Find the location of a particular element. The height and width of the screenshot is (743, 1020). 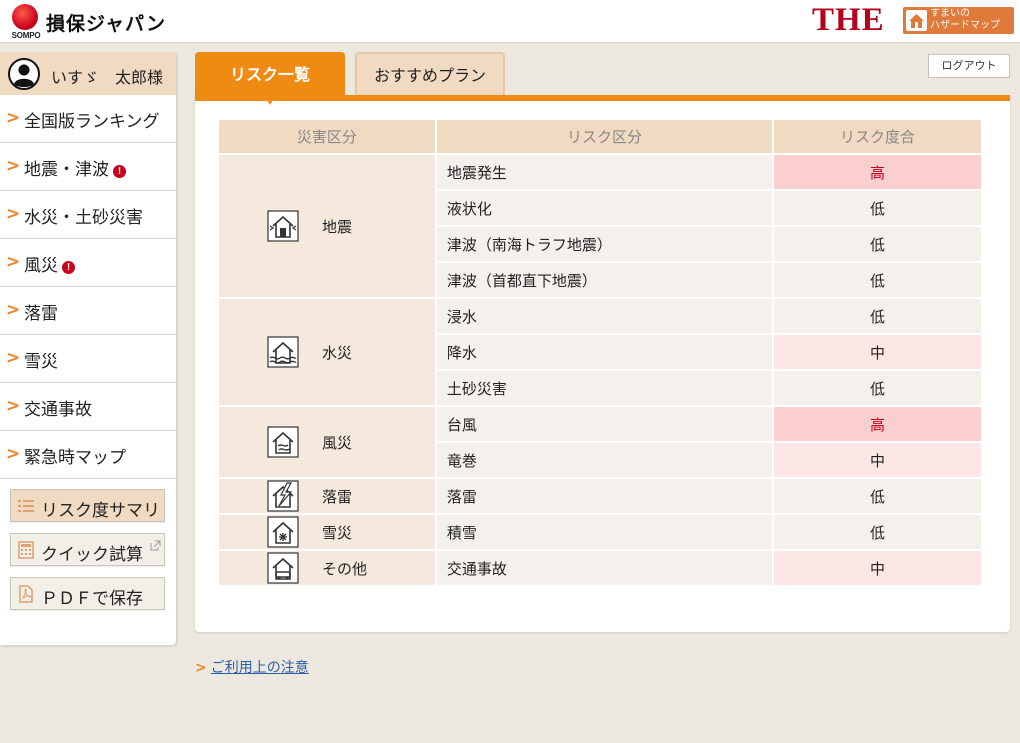

sidebar-item-text: 雪災 is located at coordinates (41, 362).